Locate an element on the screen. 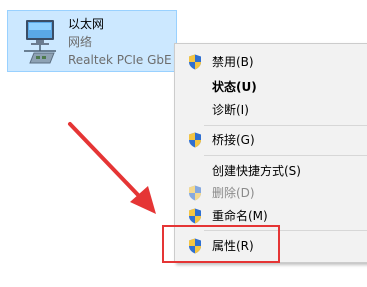 The image size is (367, 287). adapter-status: 网络 is located at coordinates (80, 42).